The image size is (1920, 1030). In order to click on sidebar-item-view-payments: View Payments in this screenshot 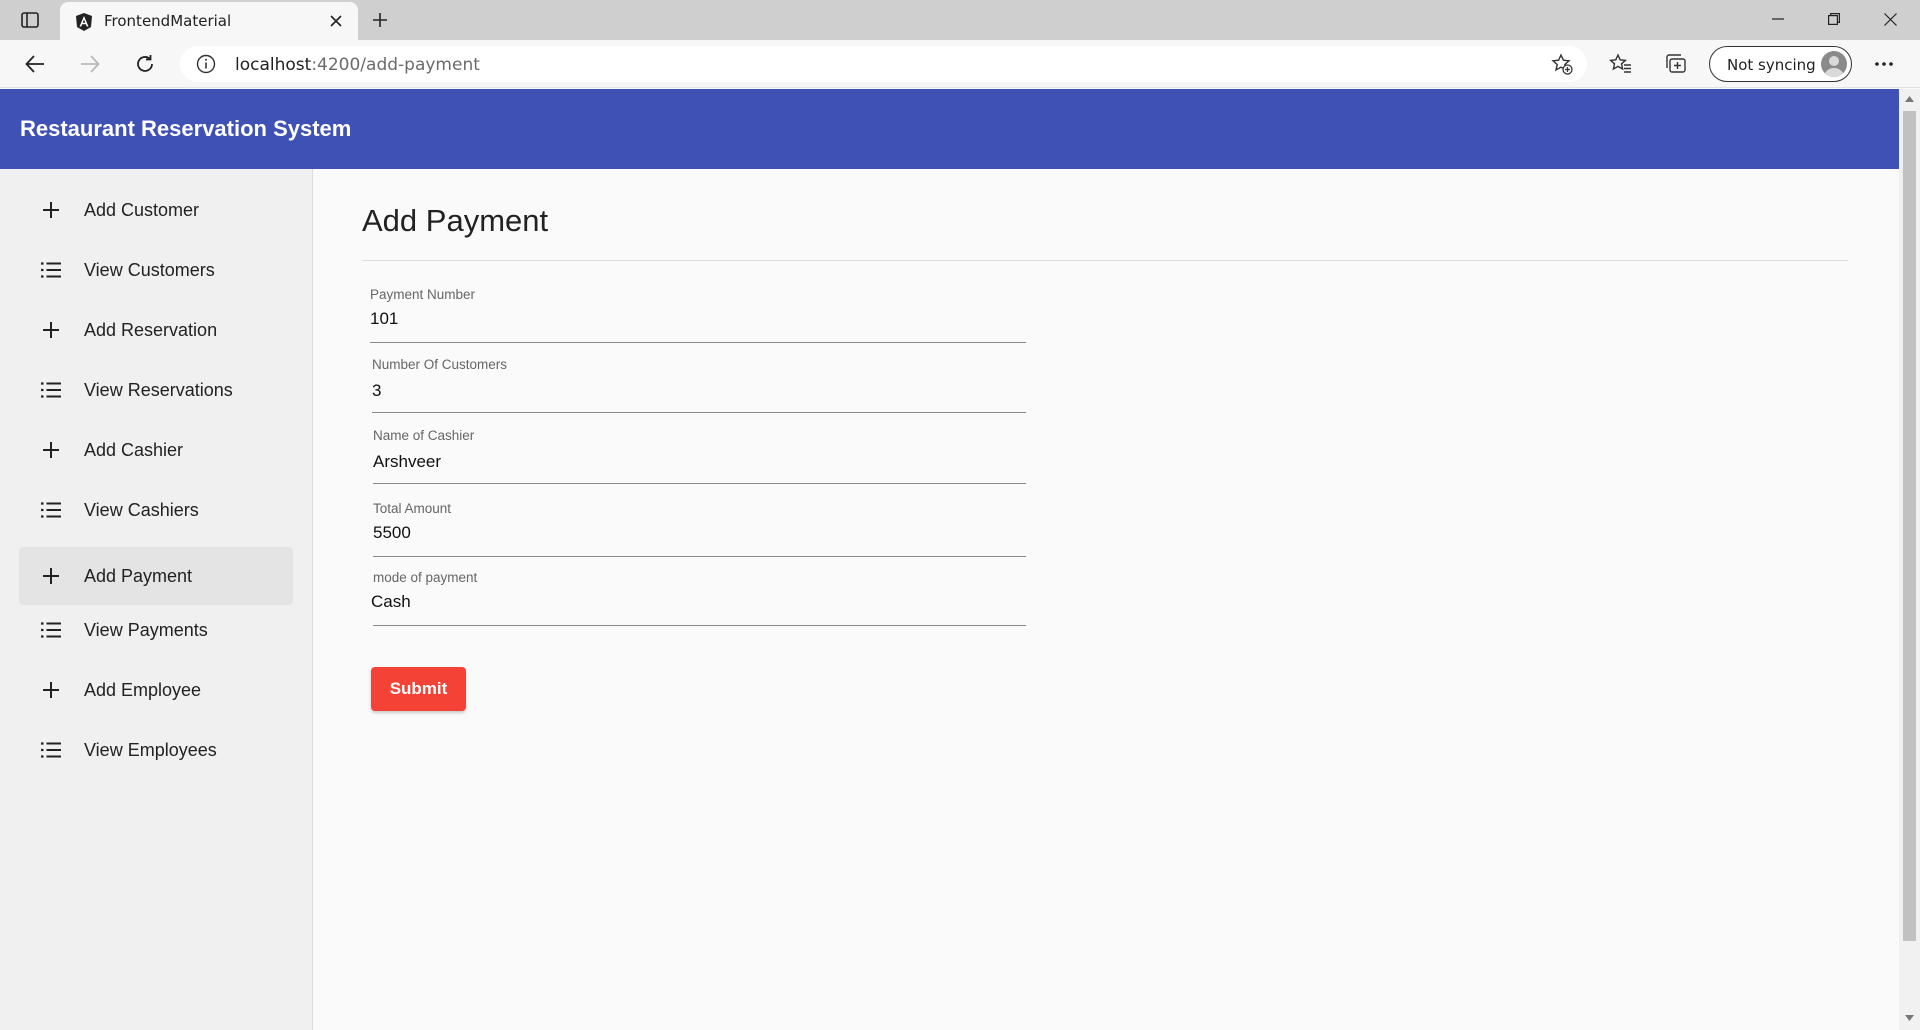, I will do `click(156, 630)`.